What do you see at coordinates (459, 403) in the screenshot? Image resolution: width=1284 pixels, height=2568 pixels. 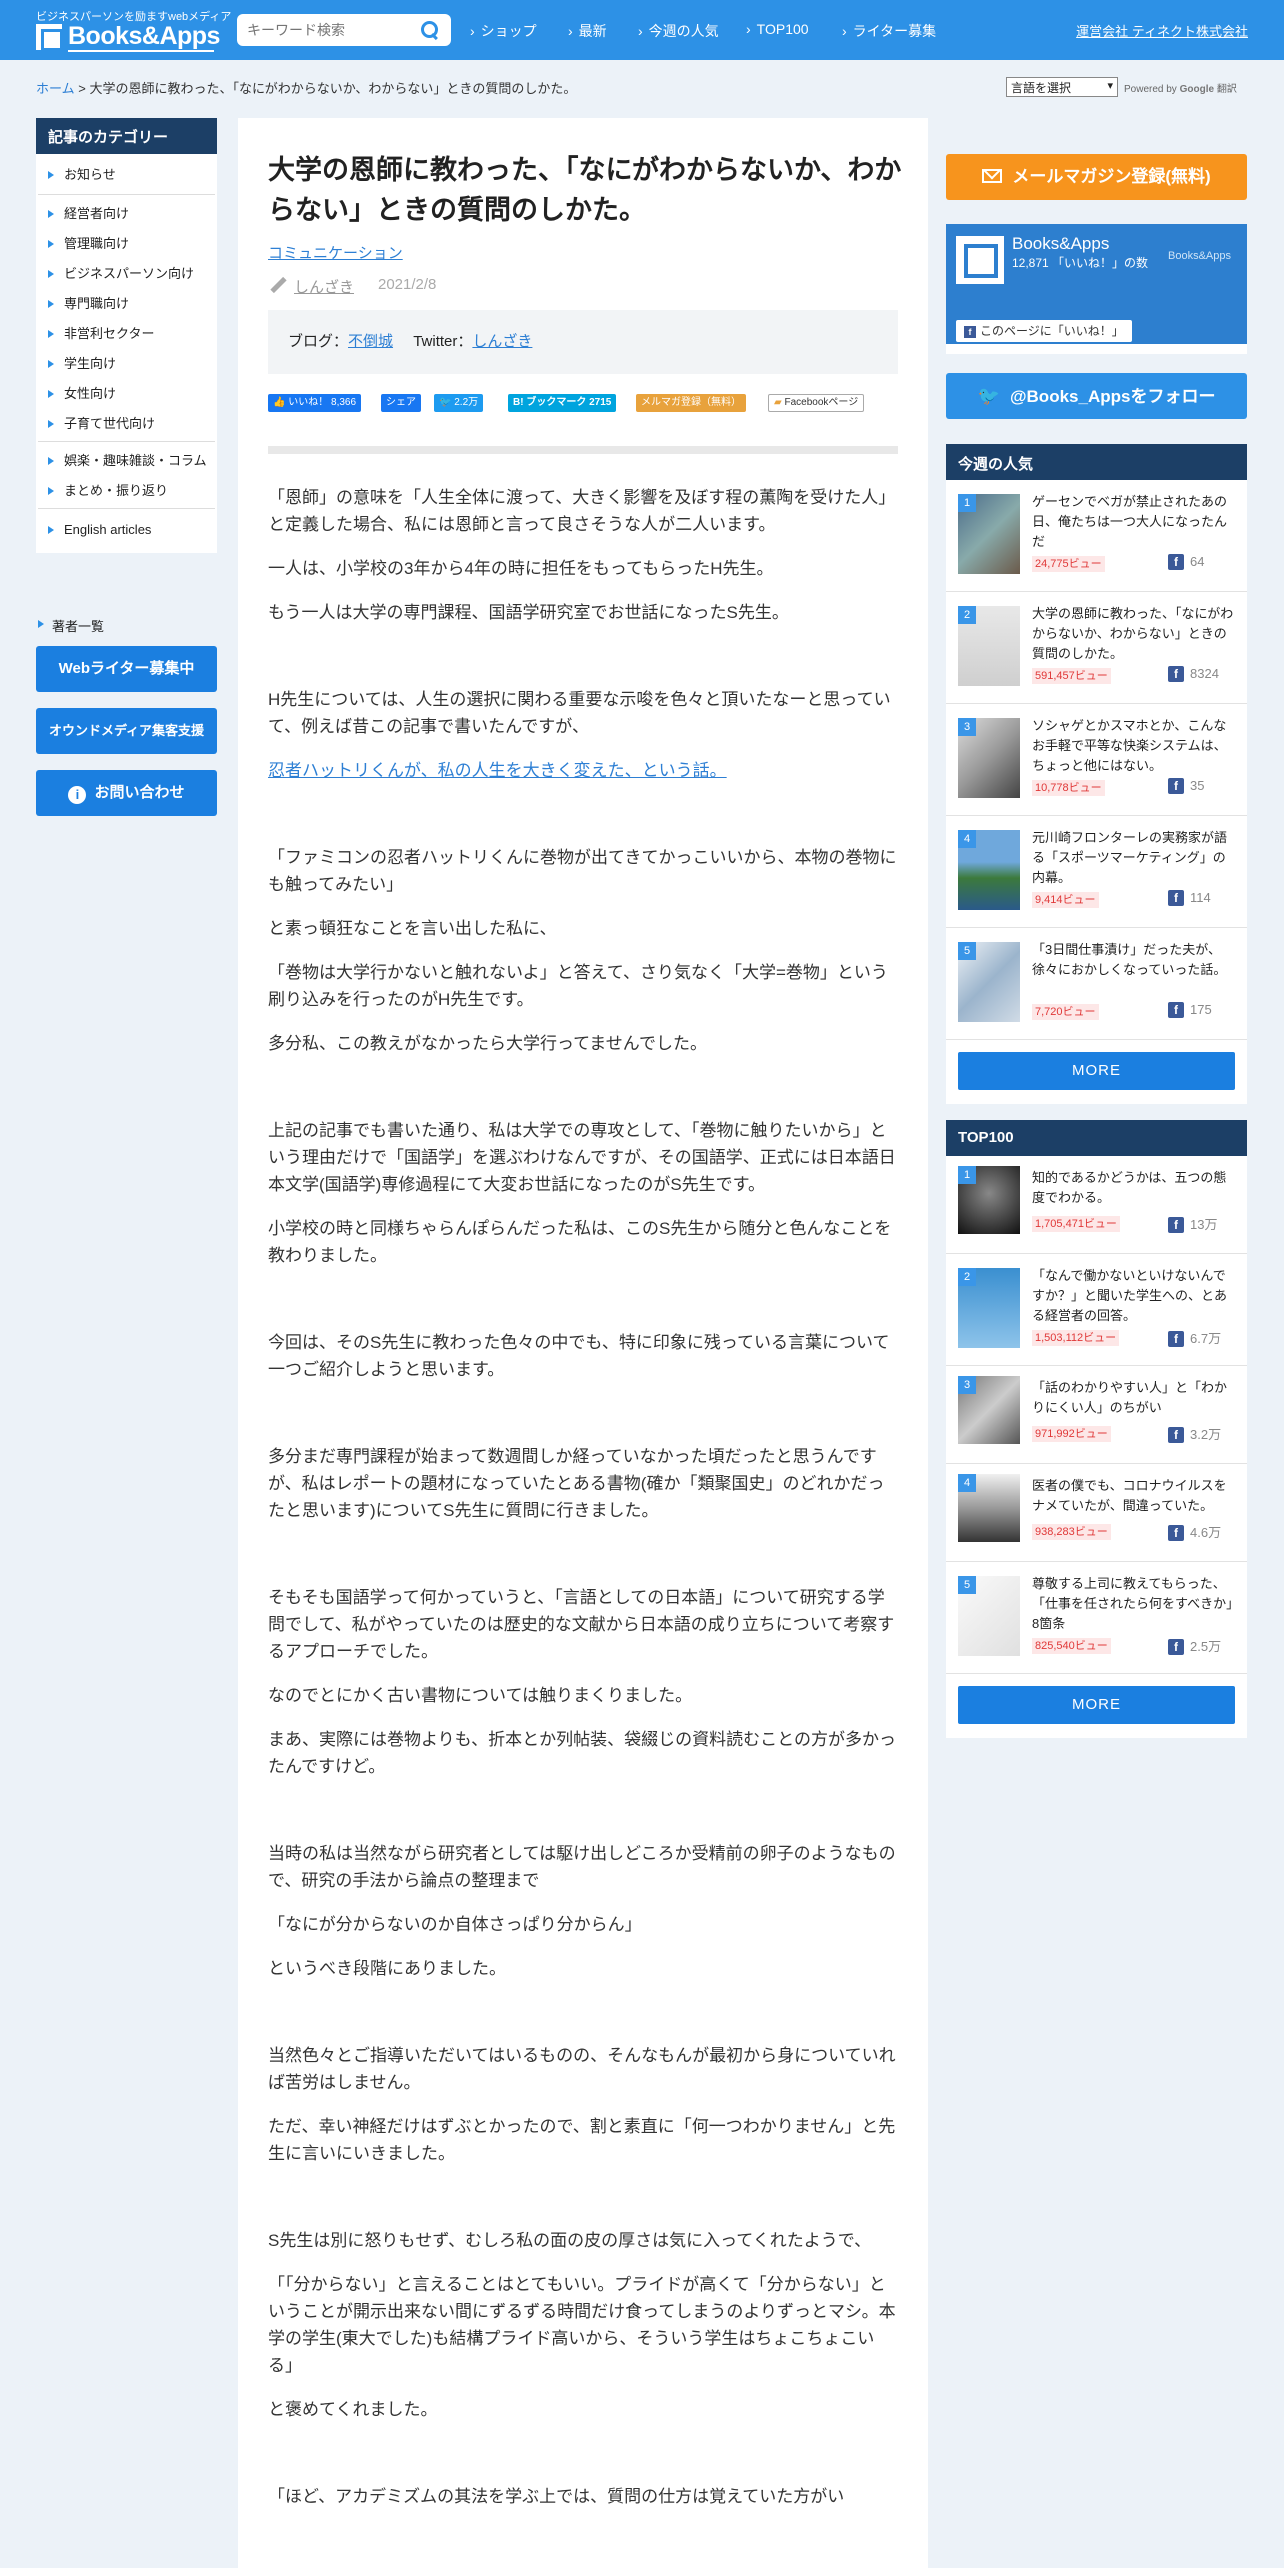 I see `tweet-button: 🐦 2.2万` at bounding box center [459, 403].